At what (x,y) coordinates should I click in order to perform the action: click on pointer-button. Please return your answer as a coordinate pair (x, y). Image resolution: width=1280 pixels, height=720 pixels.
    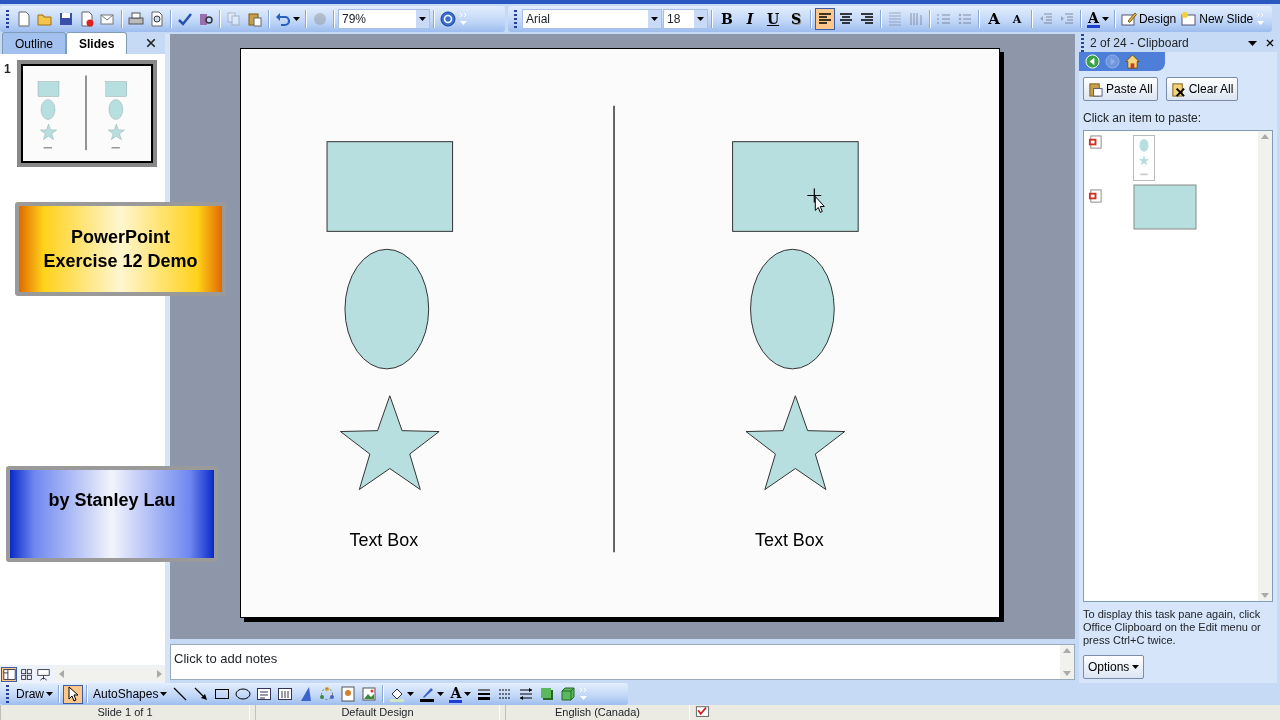
    Looking at the image, I should click on (73, 694).